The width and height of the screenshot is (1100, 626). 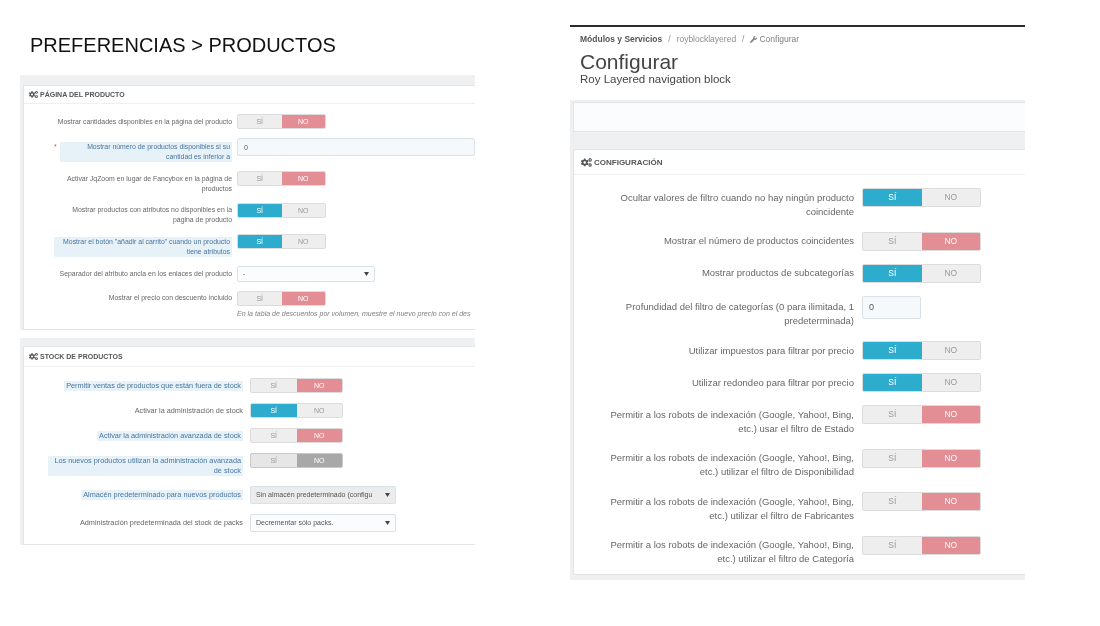 What do you see at coordinates (731, 465) in the screenshot?
I see `field-label: Permitir a los robots de indexación (Google, Yahoo!, Bing, etc.) utilizar el filtro de Disponibilidad` at bounding box center [731, 465].